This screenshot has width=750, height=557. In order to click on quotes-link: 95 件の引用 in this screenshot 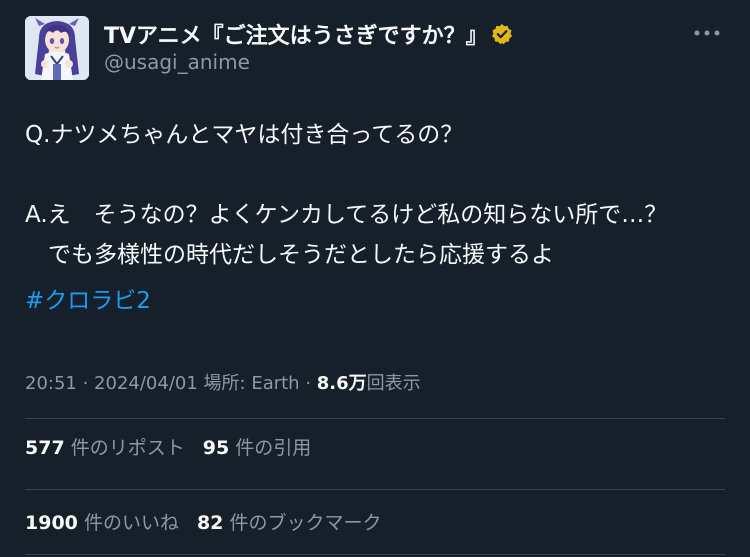, I will do `click(257, 448)`.